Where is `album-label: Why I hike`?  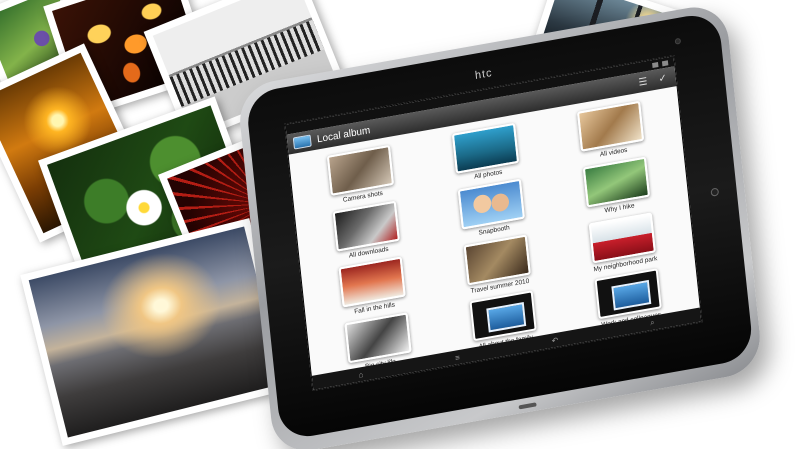 album-label: Why I hike is located at coordinates (619, 208).